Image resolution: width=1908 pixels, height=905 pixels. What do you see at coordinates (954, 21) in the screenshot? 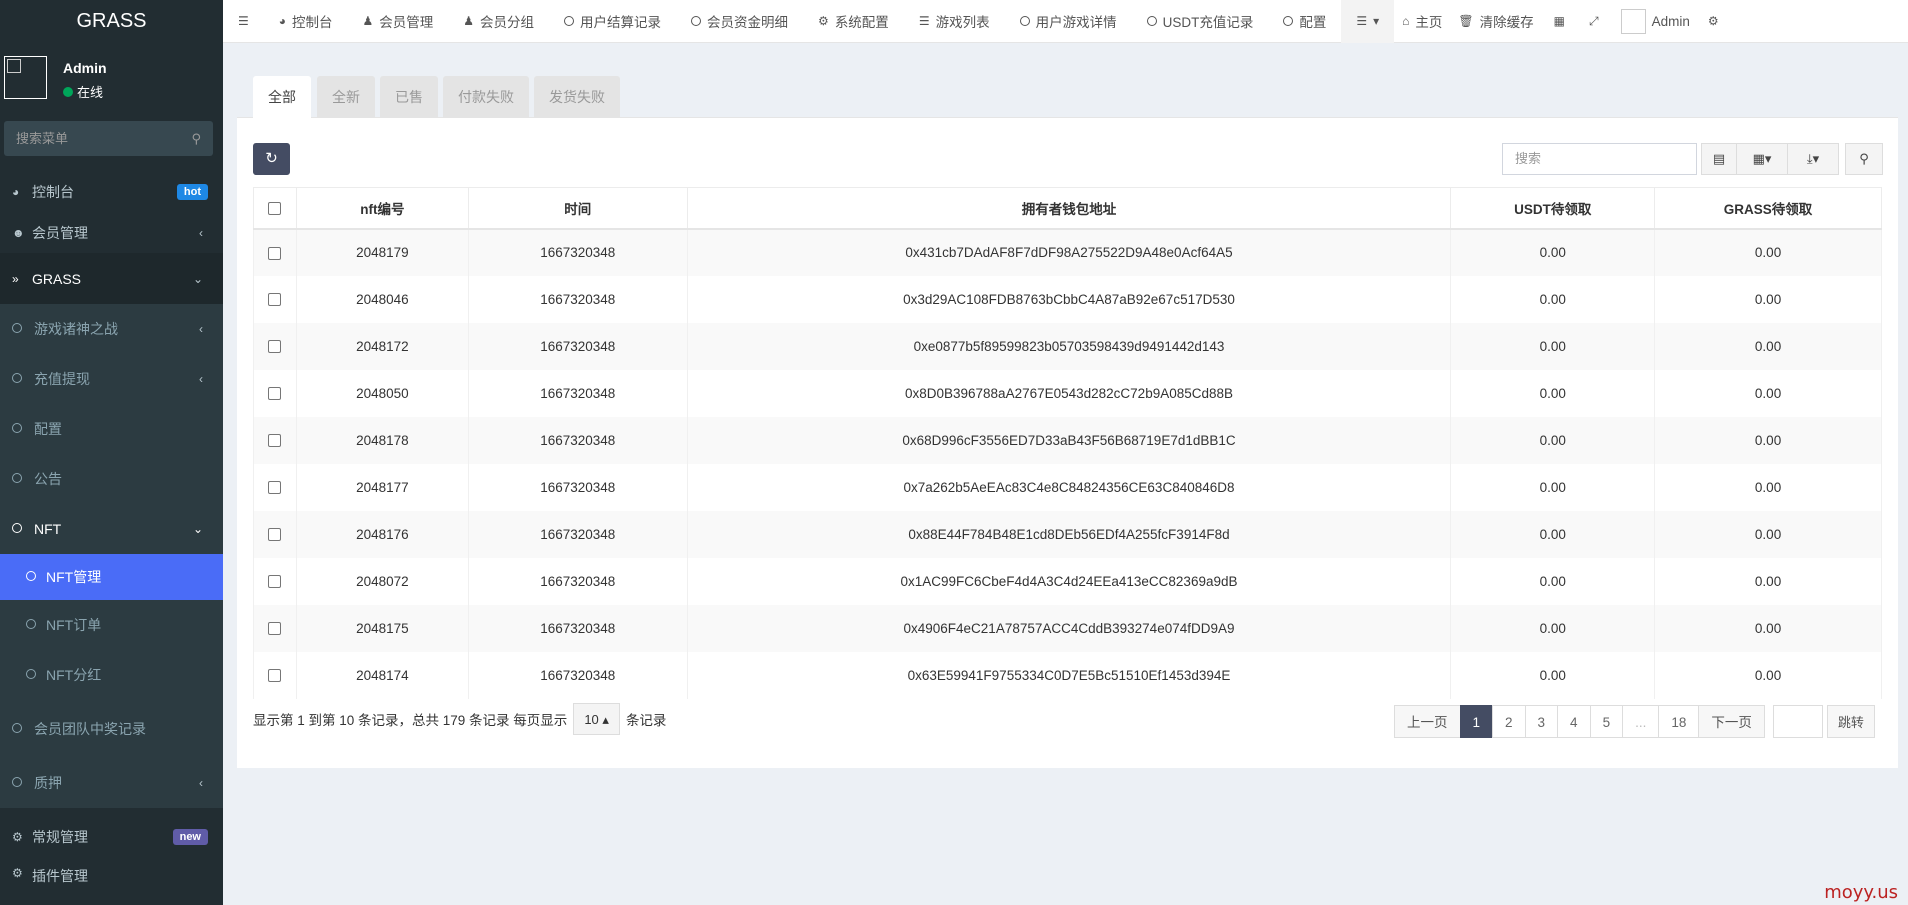
I see `nav-game-list: ☰ 游戏列表` at bounding box center [954, 21].